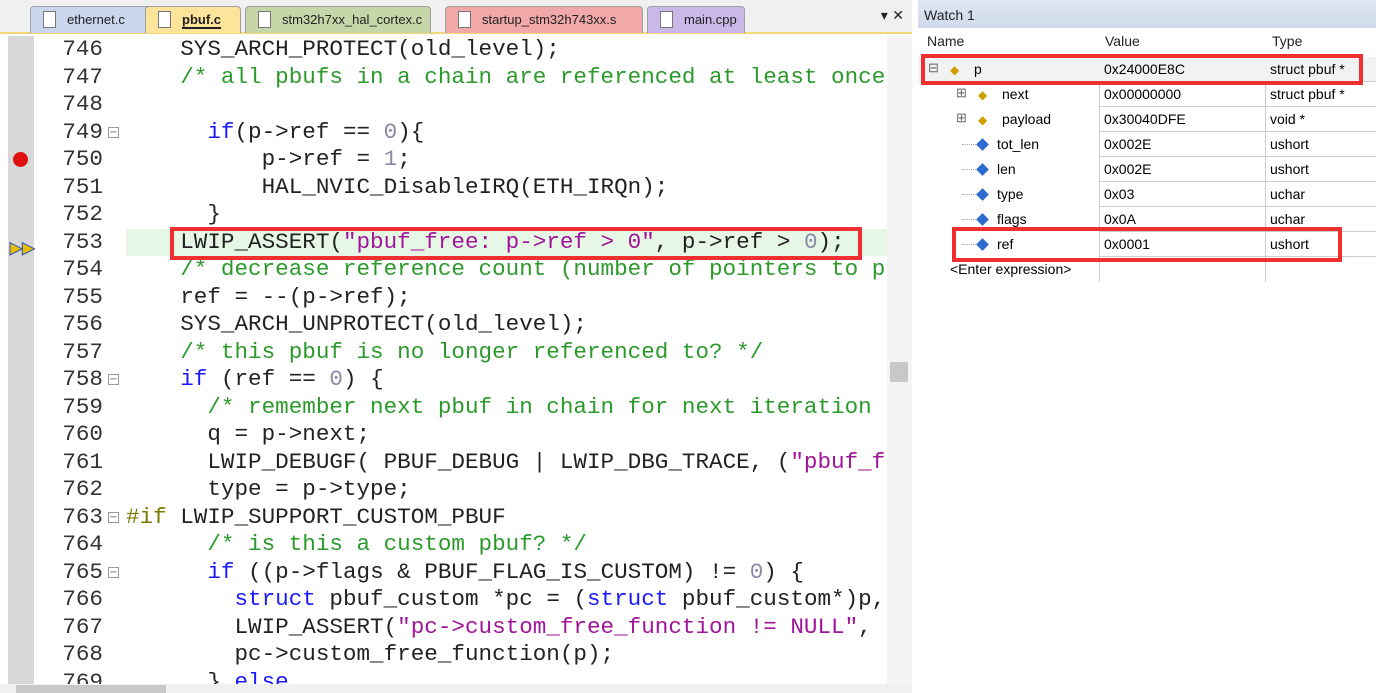  What do you see at coordinates (316, 518) in the screenshot?
I see `code-text: #if LWIP_SUPPORT_CUSTOM_PBUF` at bounding box center [316, 518].